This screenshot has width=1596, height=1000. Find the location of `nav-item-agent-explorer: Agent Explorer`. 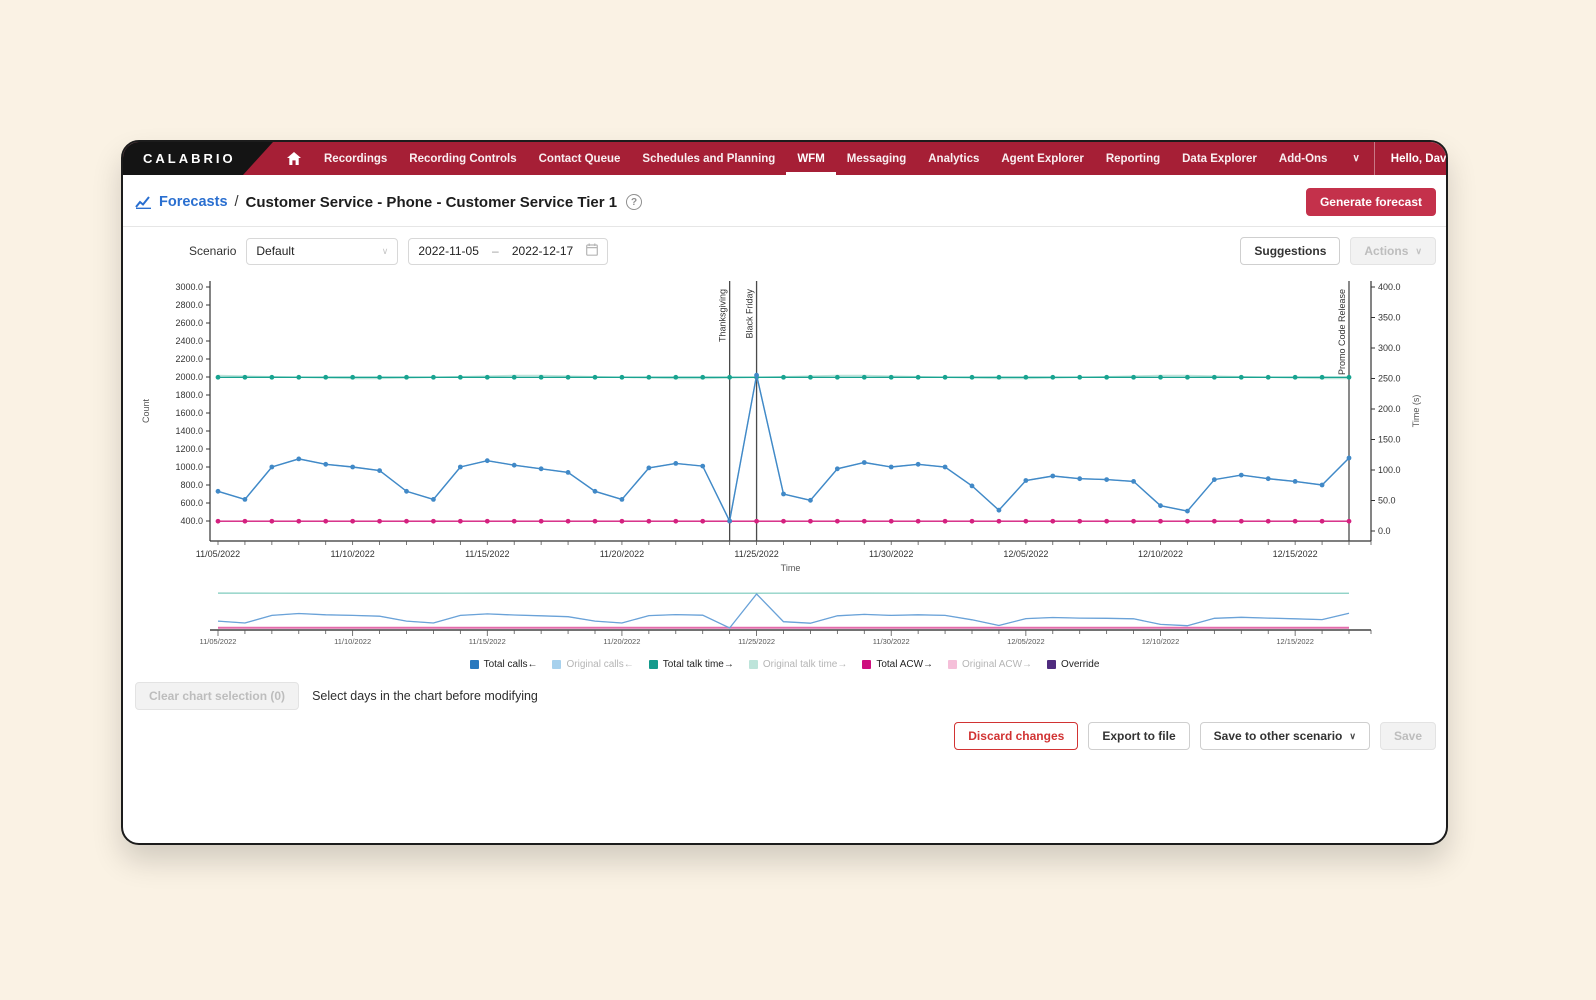

nav-item-agent-explorer: Agent Explorer is located at coordinates (1042, 158).